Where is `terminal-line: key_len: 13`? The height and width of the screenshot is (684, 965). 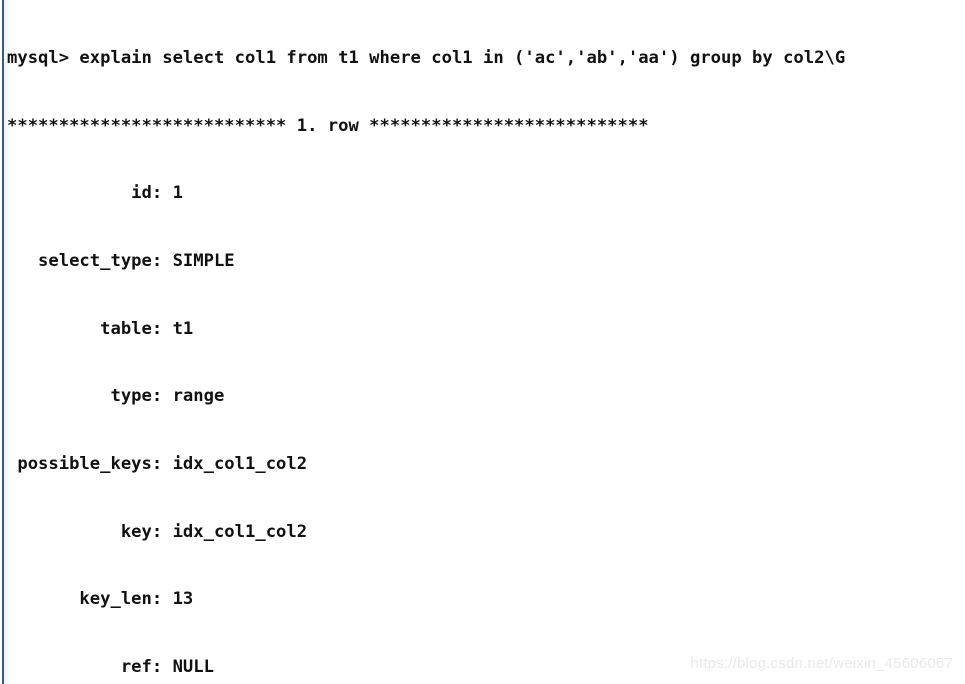
terminal-line: key_len: 13 is located at coordinates (100, 599).